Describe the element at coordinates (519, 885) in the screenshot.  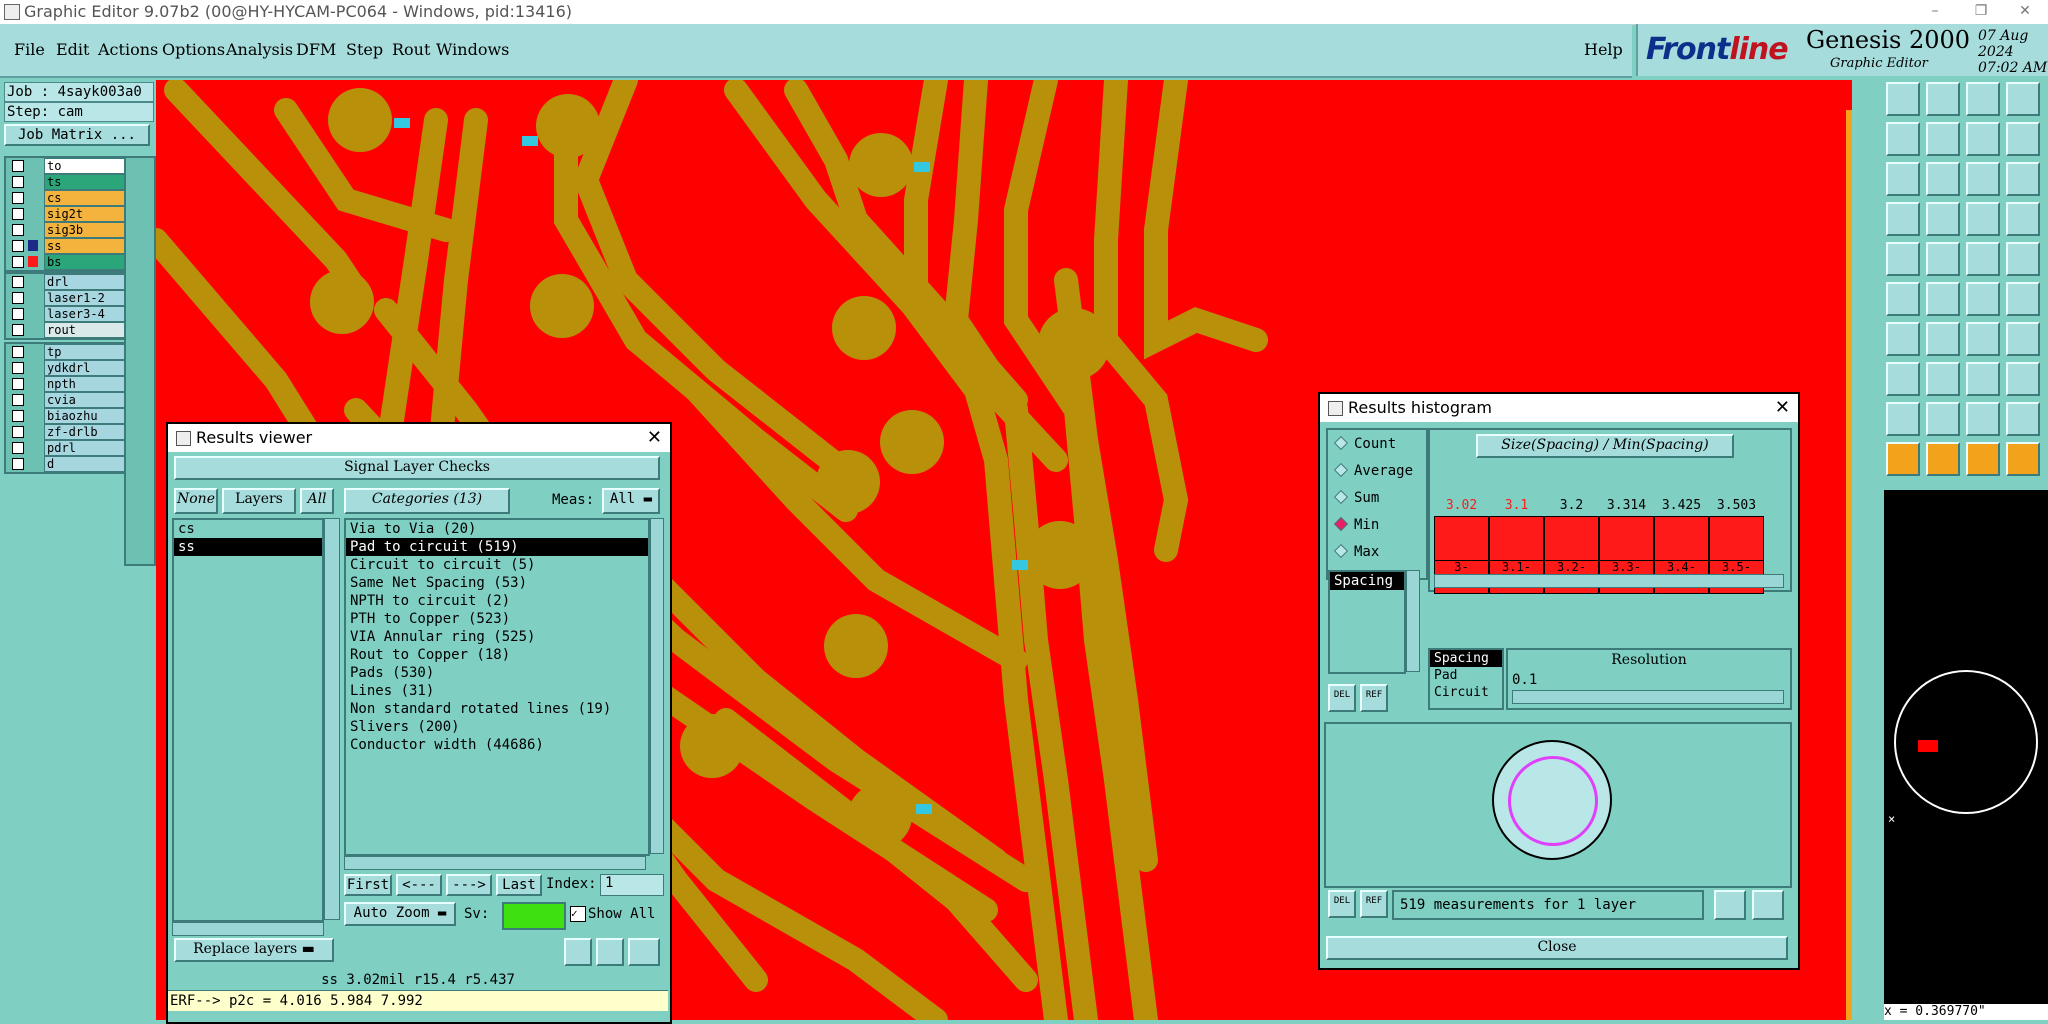
I see `last-button: Last` at that location.